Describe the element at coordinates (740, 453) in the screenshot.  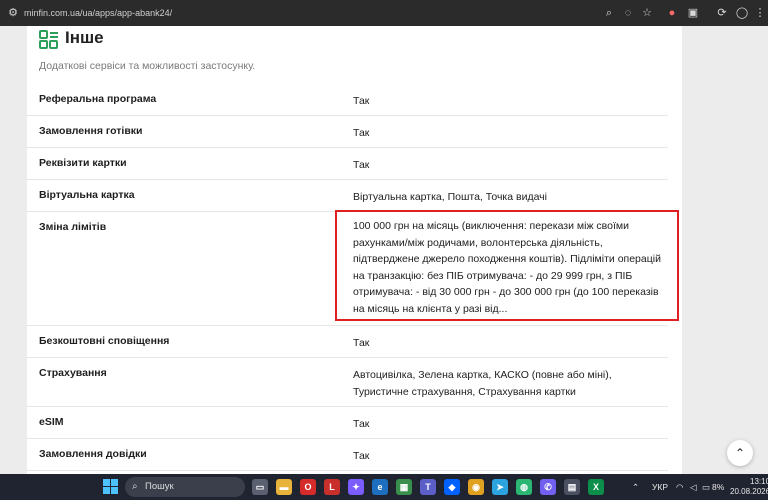
I see `scroll-up-icon: ⌃` at that location.